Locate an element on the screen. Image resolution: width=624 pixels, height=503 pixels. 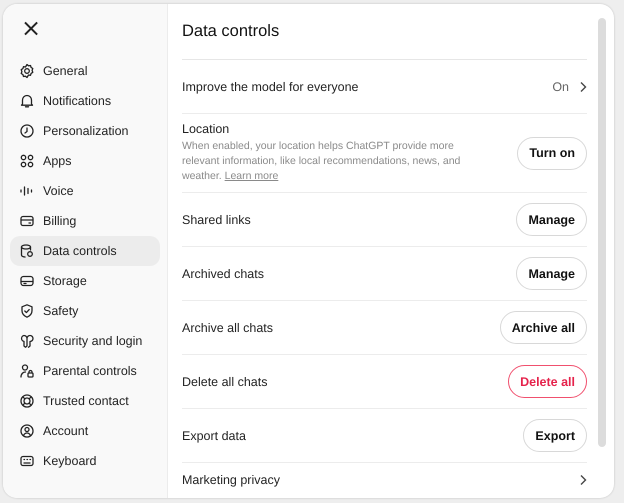
drive-icon is located at coordinates (27, 281).